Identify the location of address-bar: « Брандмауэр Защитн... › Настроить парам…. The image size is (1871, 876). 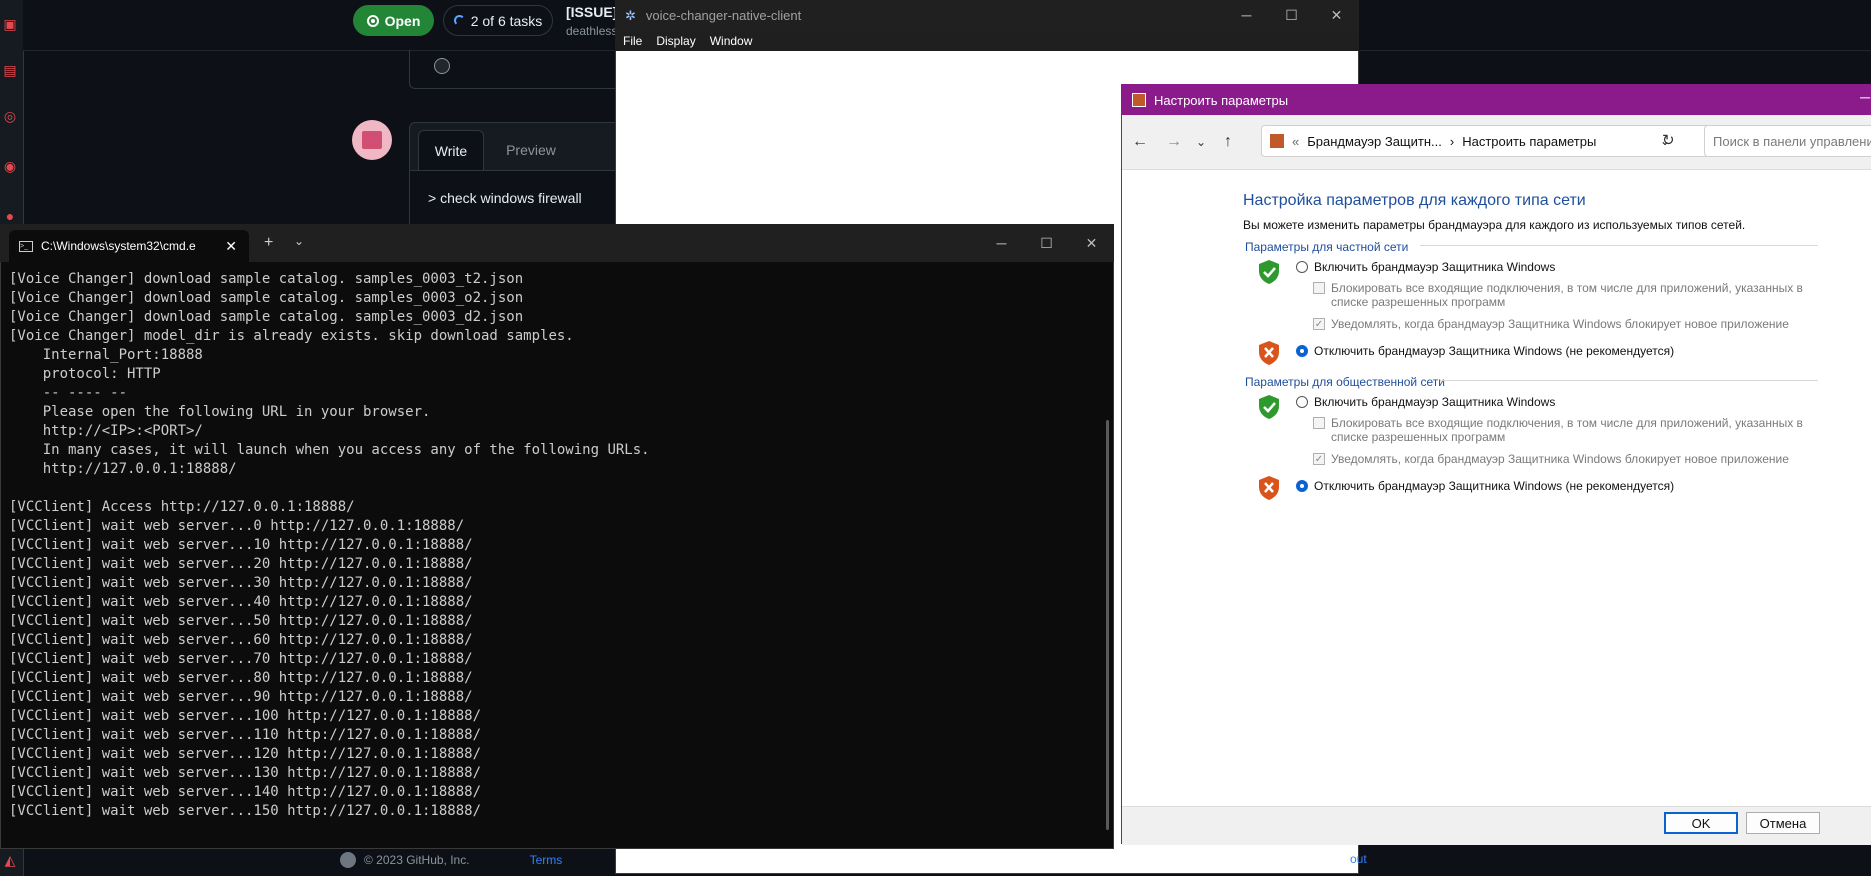
(1486, 141).